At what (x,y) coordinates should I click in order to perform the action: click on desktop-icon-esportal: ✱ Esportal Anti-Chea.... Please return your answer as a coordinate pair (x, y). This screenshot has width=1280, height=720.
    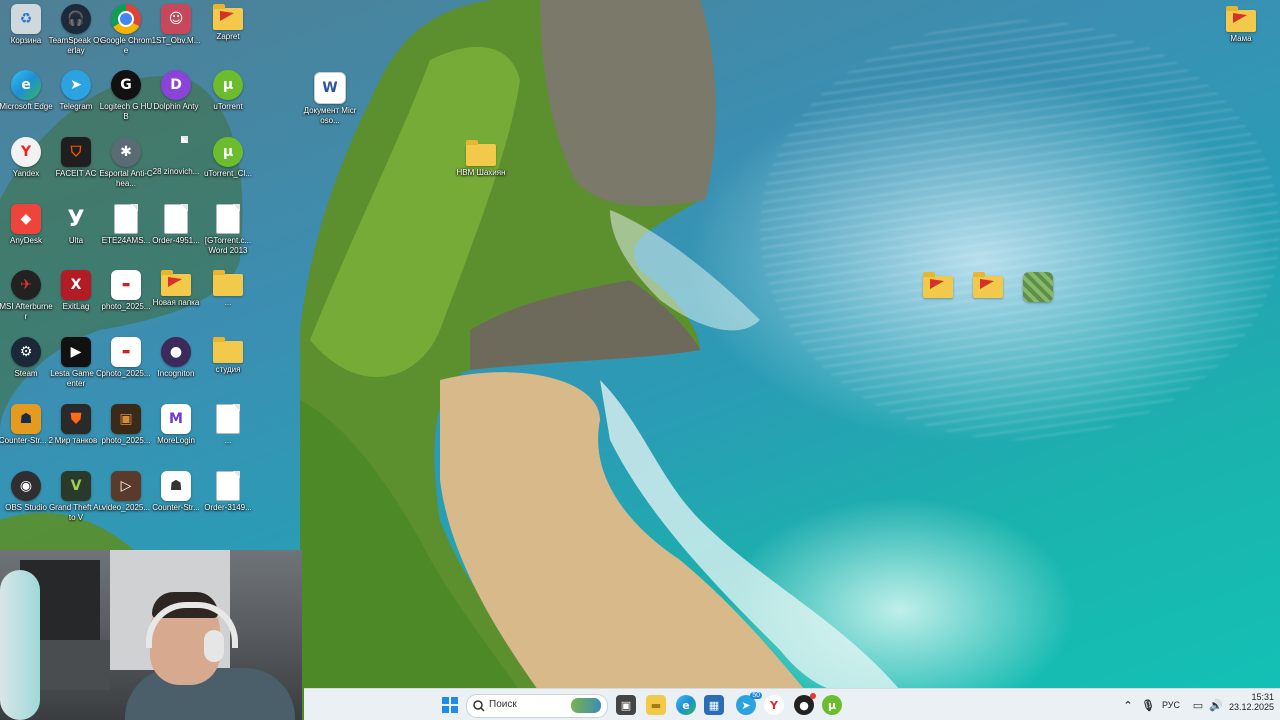
    Looking at the image, I should click on (126, 163).